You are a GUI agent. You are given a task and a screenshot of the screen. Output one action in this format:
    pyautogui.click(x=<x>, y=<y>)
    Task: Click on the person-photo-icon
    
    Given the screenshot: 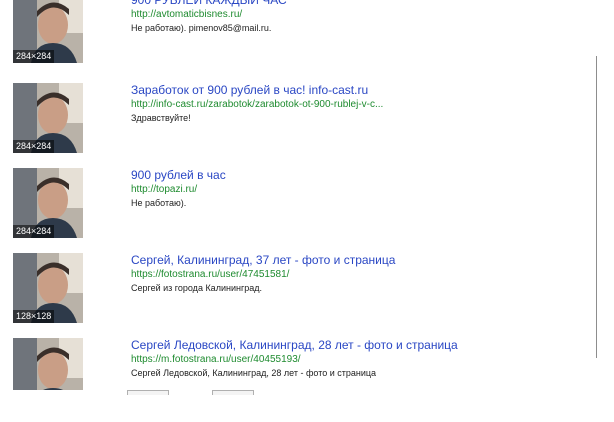 What is the action you would take?
    pyautogui.click(x=48, y=364)
    